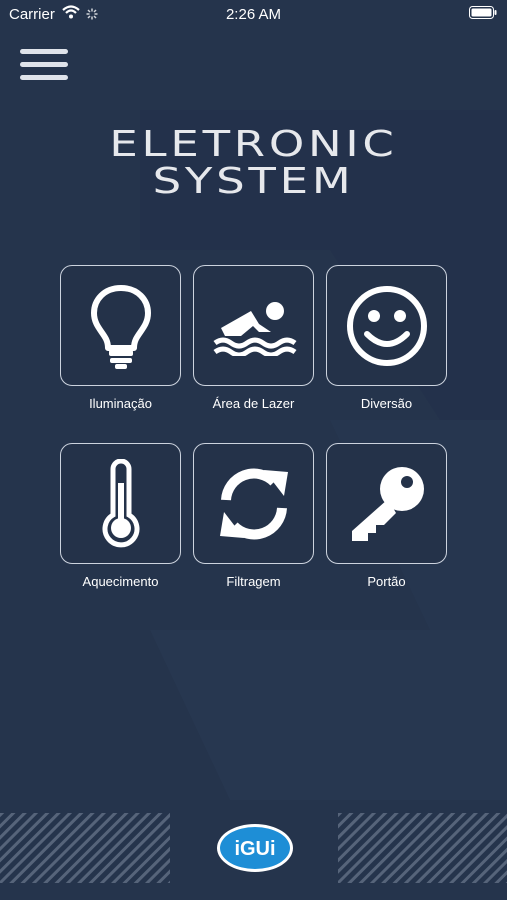 The height and width of the screenshot is (900, 507). I want to click on hamburger-menu-icon, so click(44, 67).